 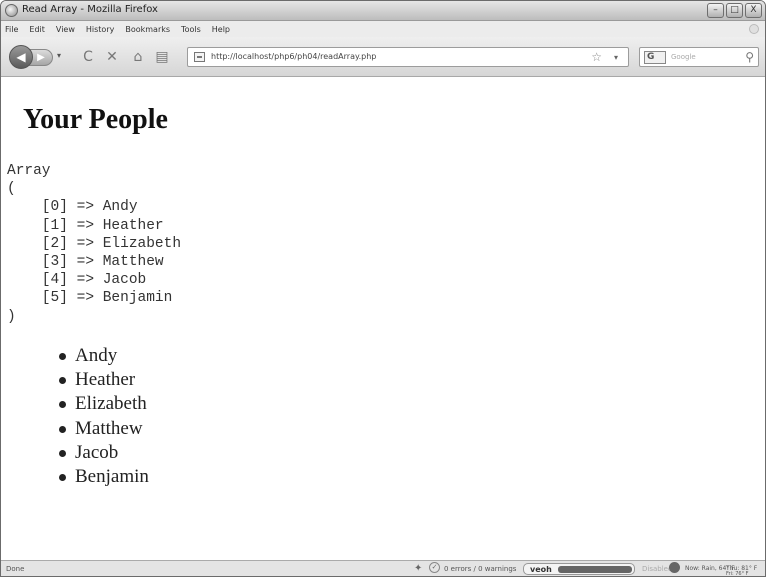 I want to click on minimize-button: –, so click(x=715, y=10).